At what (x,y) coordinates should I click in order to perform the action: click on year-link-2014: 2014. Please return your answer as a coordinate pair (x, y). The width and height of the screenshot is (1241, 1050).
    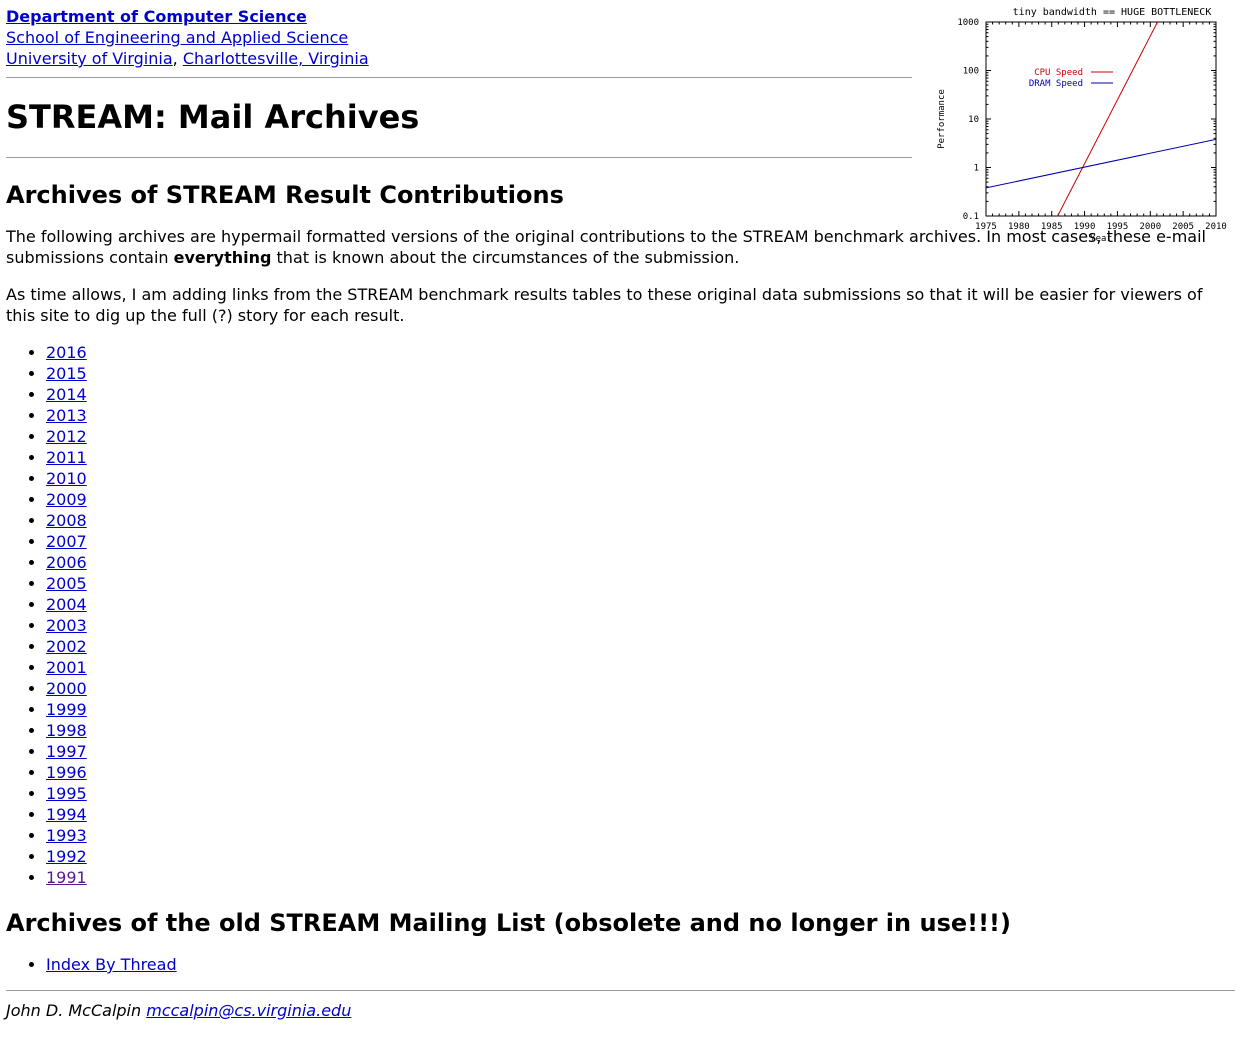
    Looking at the image, I should click on (66, 394).